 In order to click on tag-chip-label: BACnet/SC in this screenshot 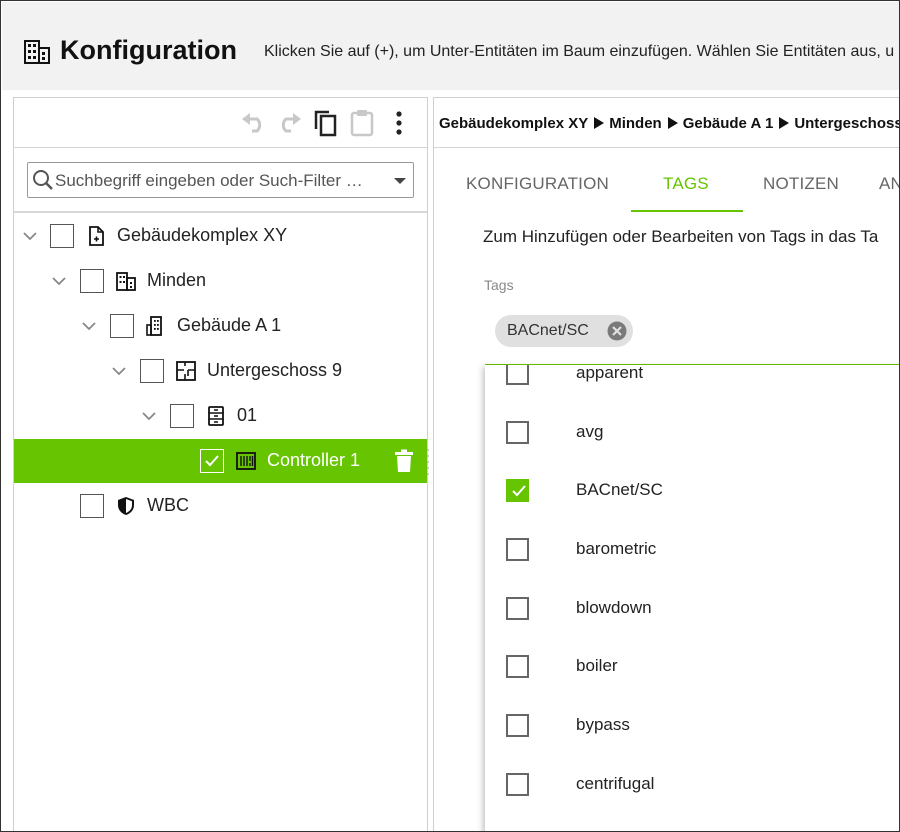, I will do `click(548, 330)`.